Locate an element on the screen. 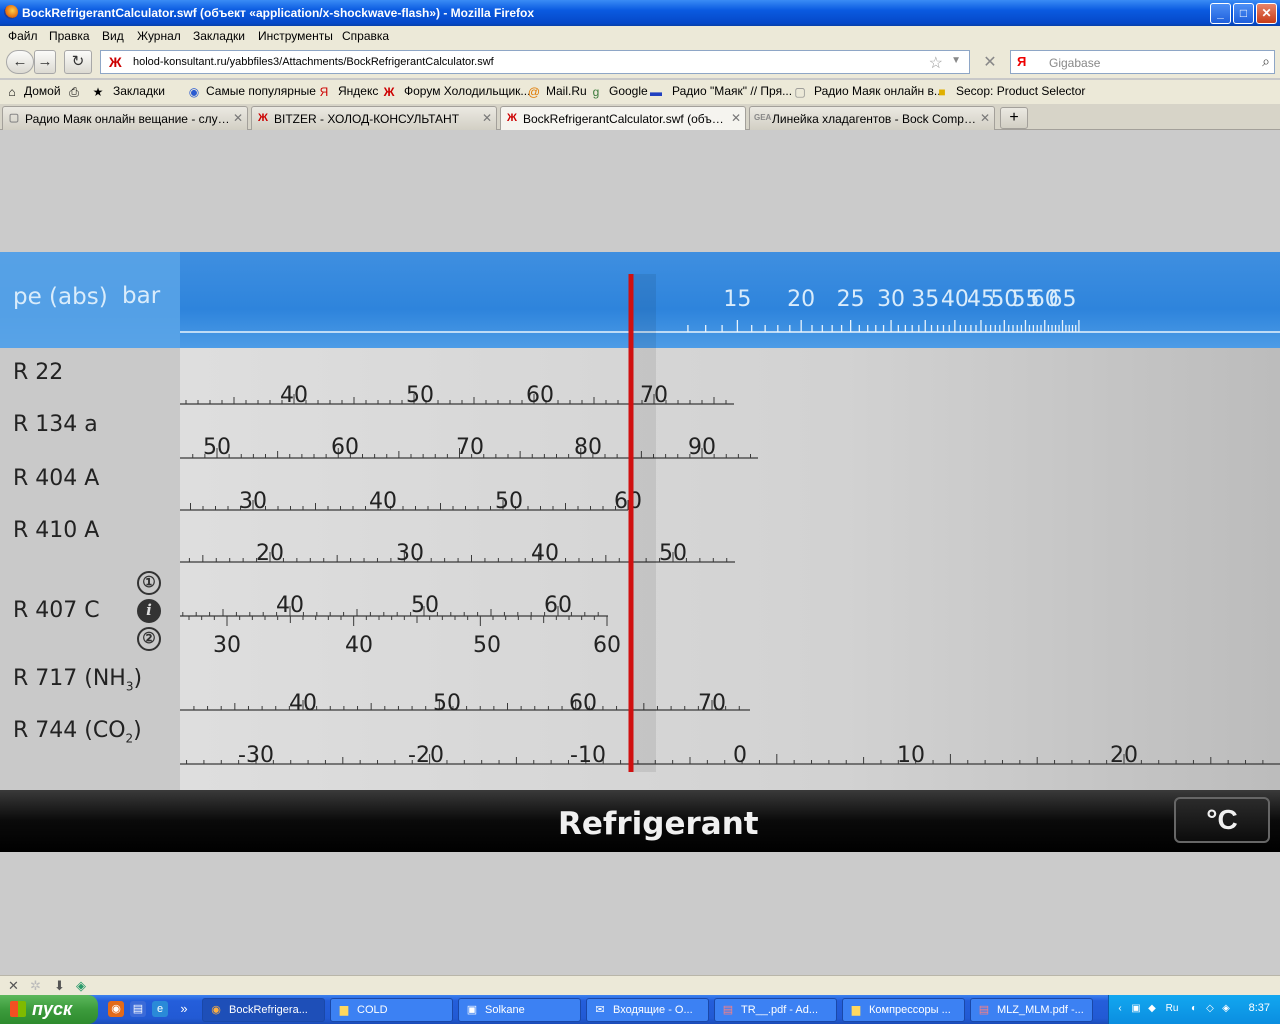 The width and height of the screenshot is (1280, 1024). r407c-bubble-point-button: ② is located at coordinates (149, 639).